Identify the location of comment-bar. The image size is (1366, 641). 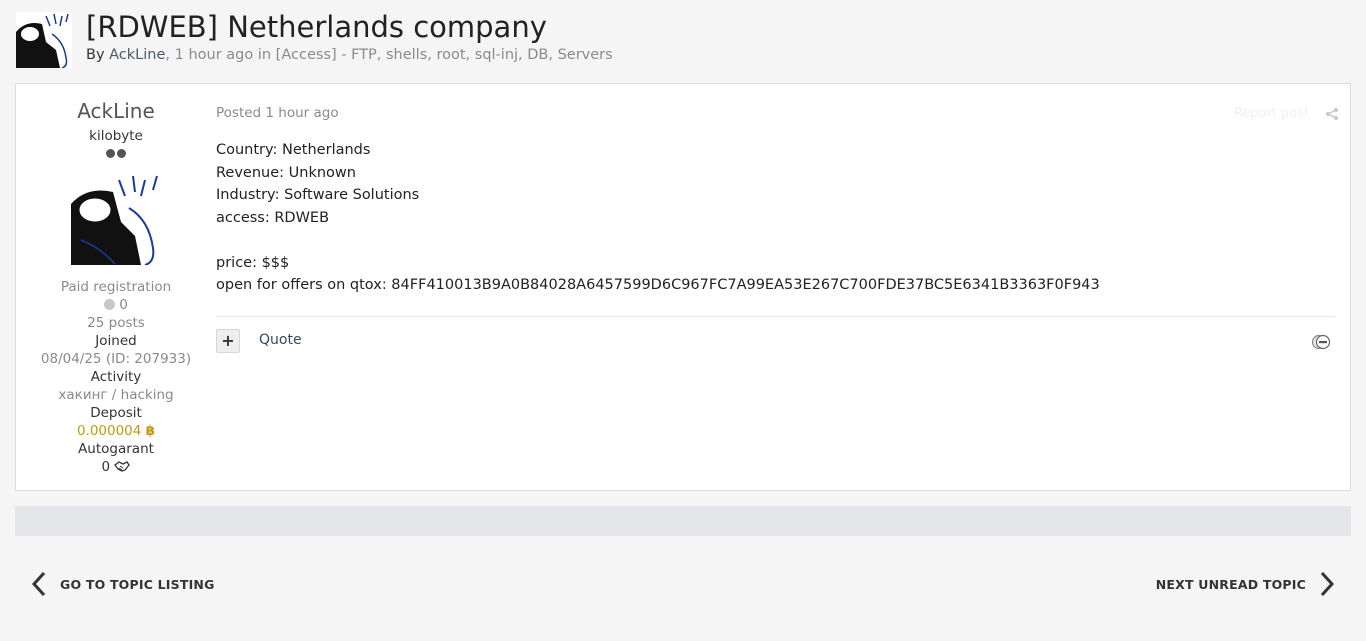
(683, 521).